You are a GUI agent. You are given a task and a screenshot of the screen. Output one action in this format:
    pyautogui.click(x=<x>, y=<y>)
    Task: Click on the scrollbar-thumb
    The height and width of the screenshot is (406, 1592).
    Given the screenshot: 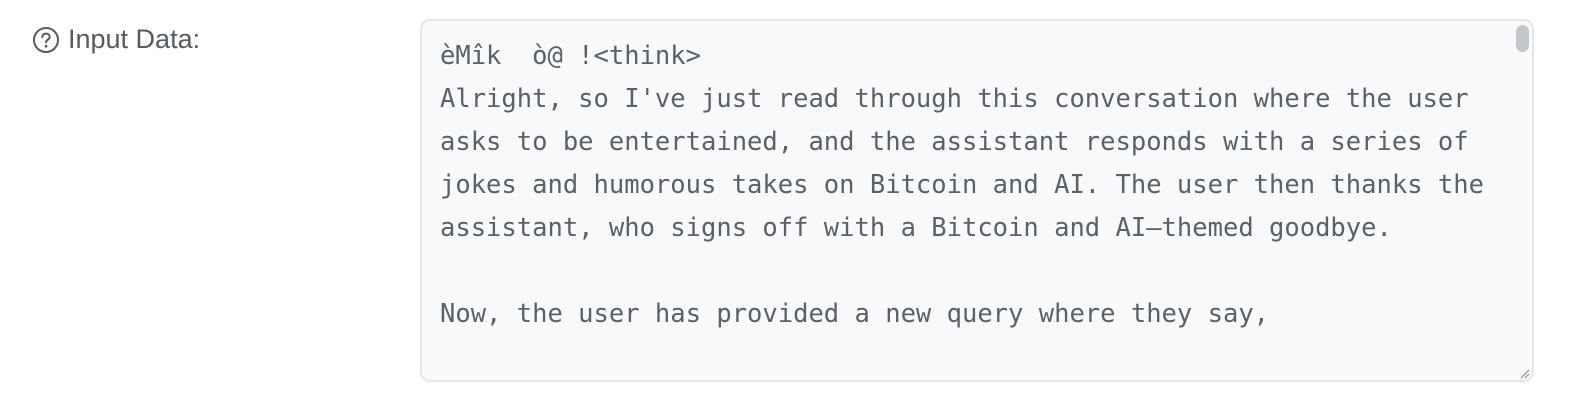 What is the action you would take?
    pyautogui.click(x=1522, y=38)
    